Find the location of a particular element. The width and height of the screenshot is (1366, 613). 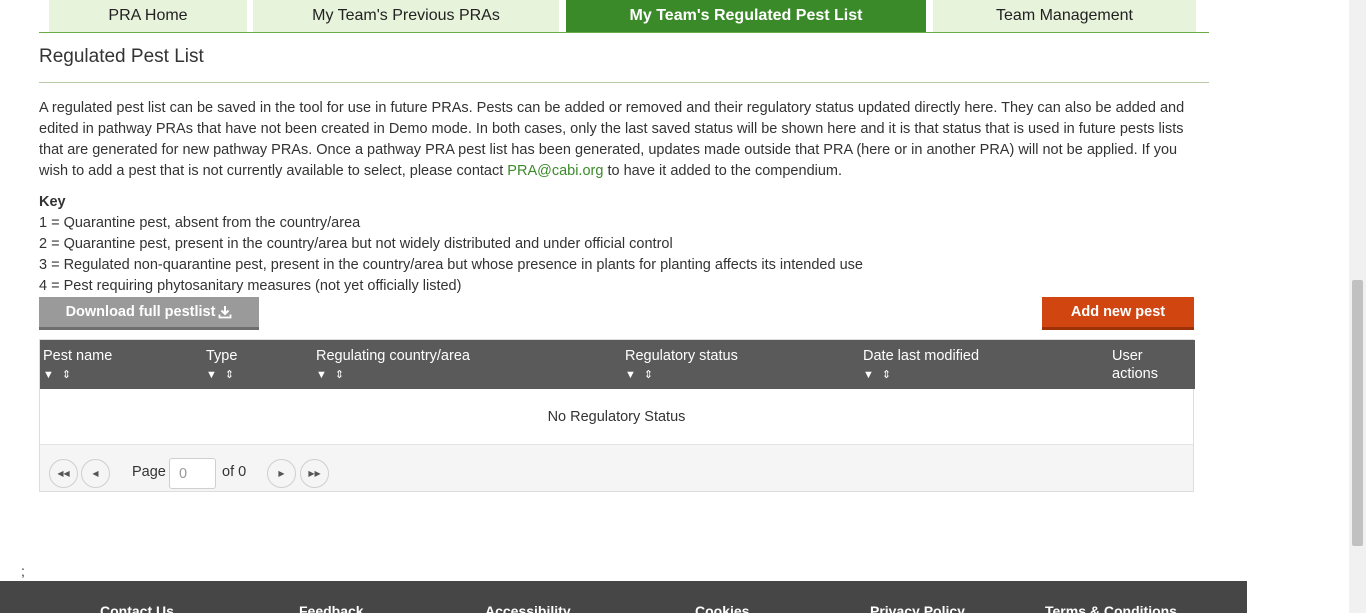

last-page-button: ▶▶ is located at coordinates (314, 473).